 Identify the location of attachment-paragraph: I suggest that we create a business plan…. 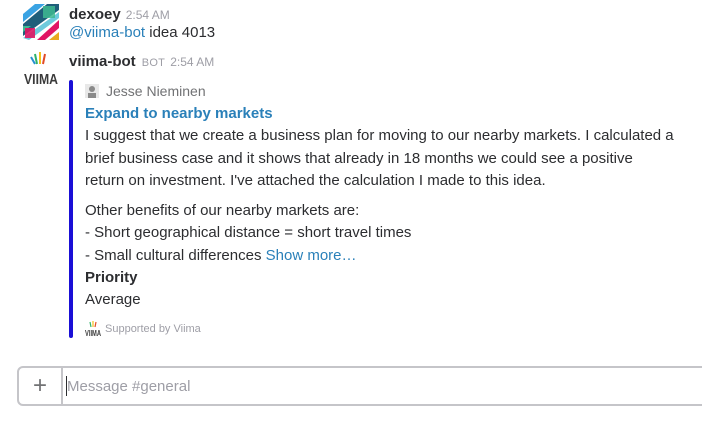
(379, 158).